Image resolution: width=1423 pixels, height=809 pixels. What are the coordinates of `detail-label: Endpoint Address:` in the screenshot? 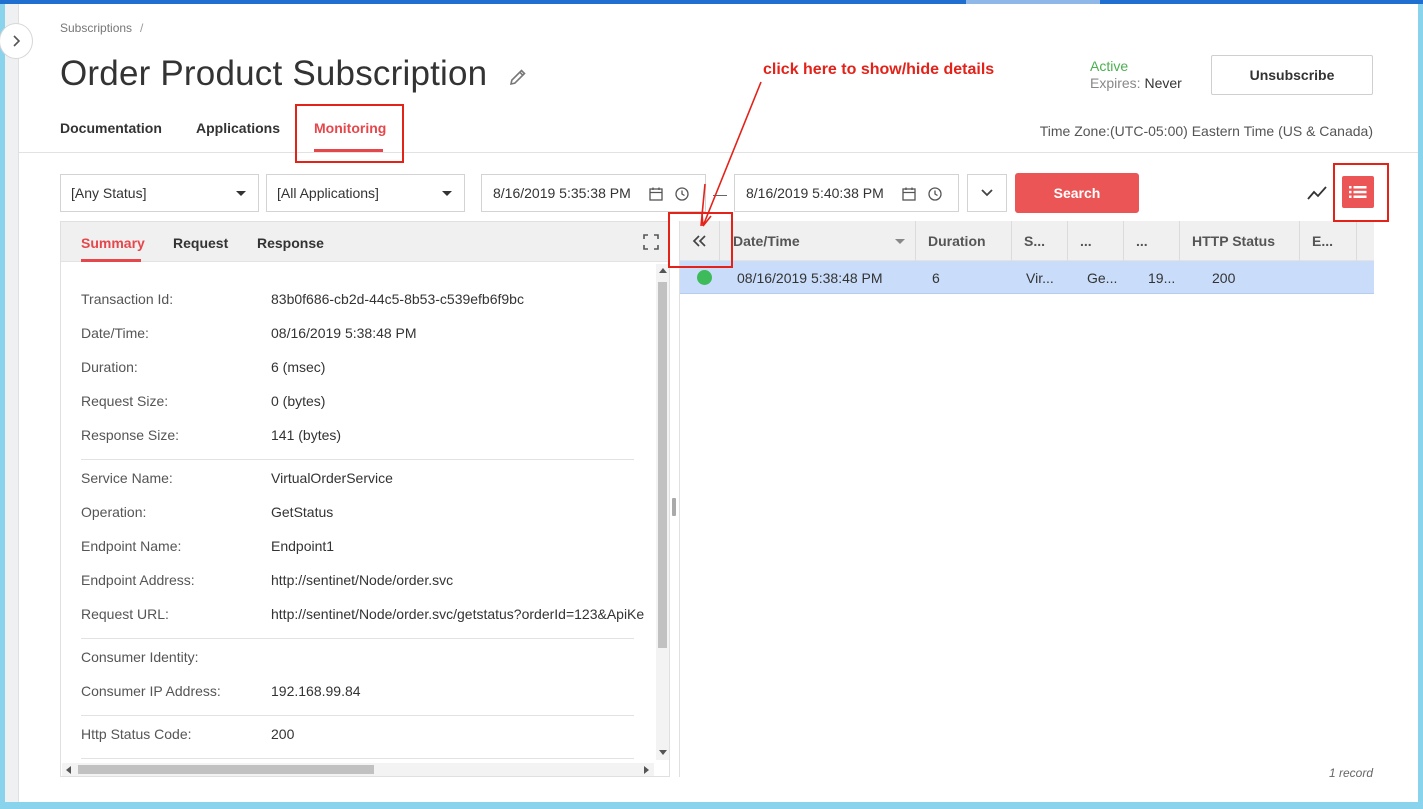 It's located at (138, 580).